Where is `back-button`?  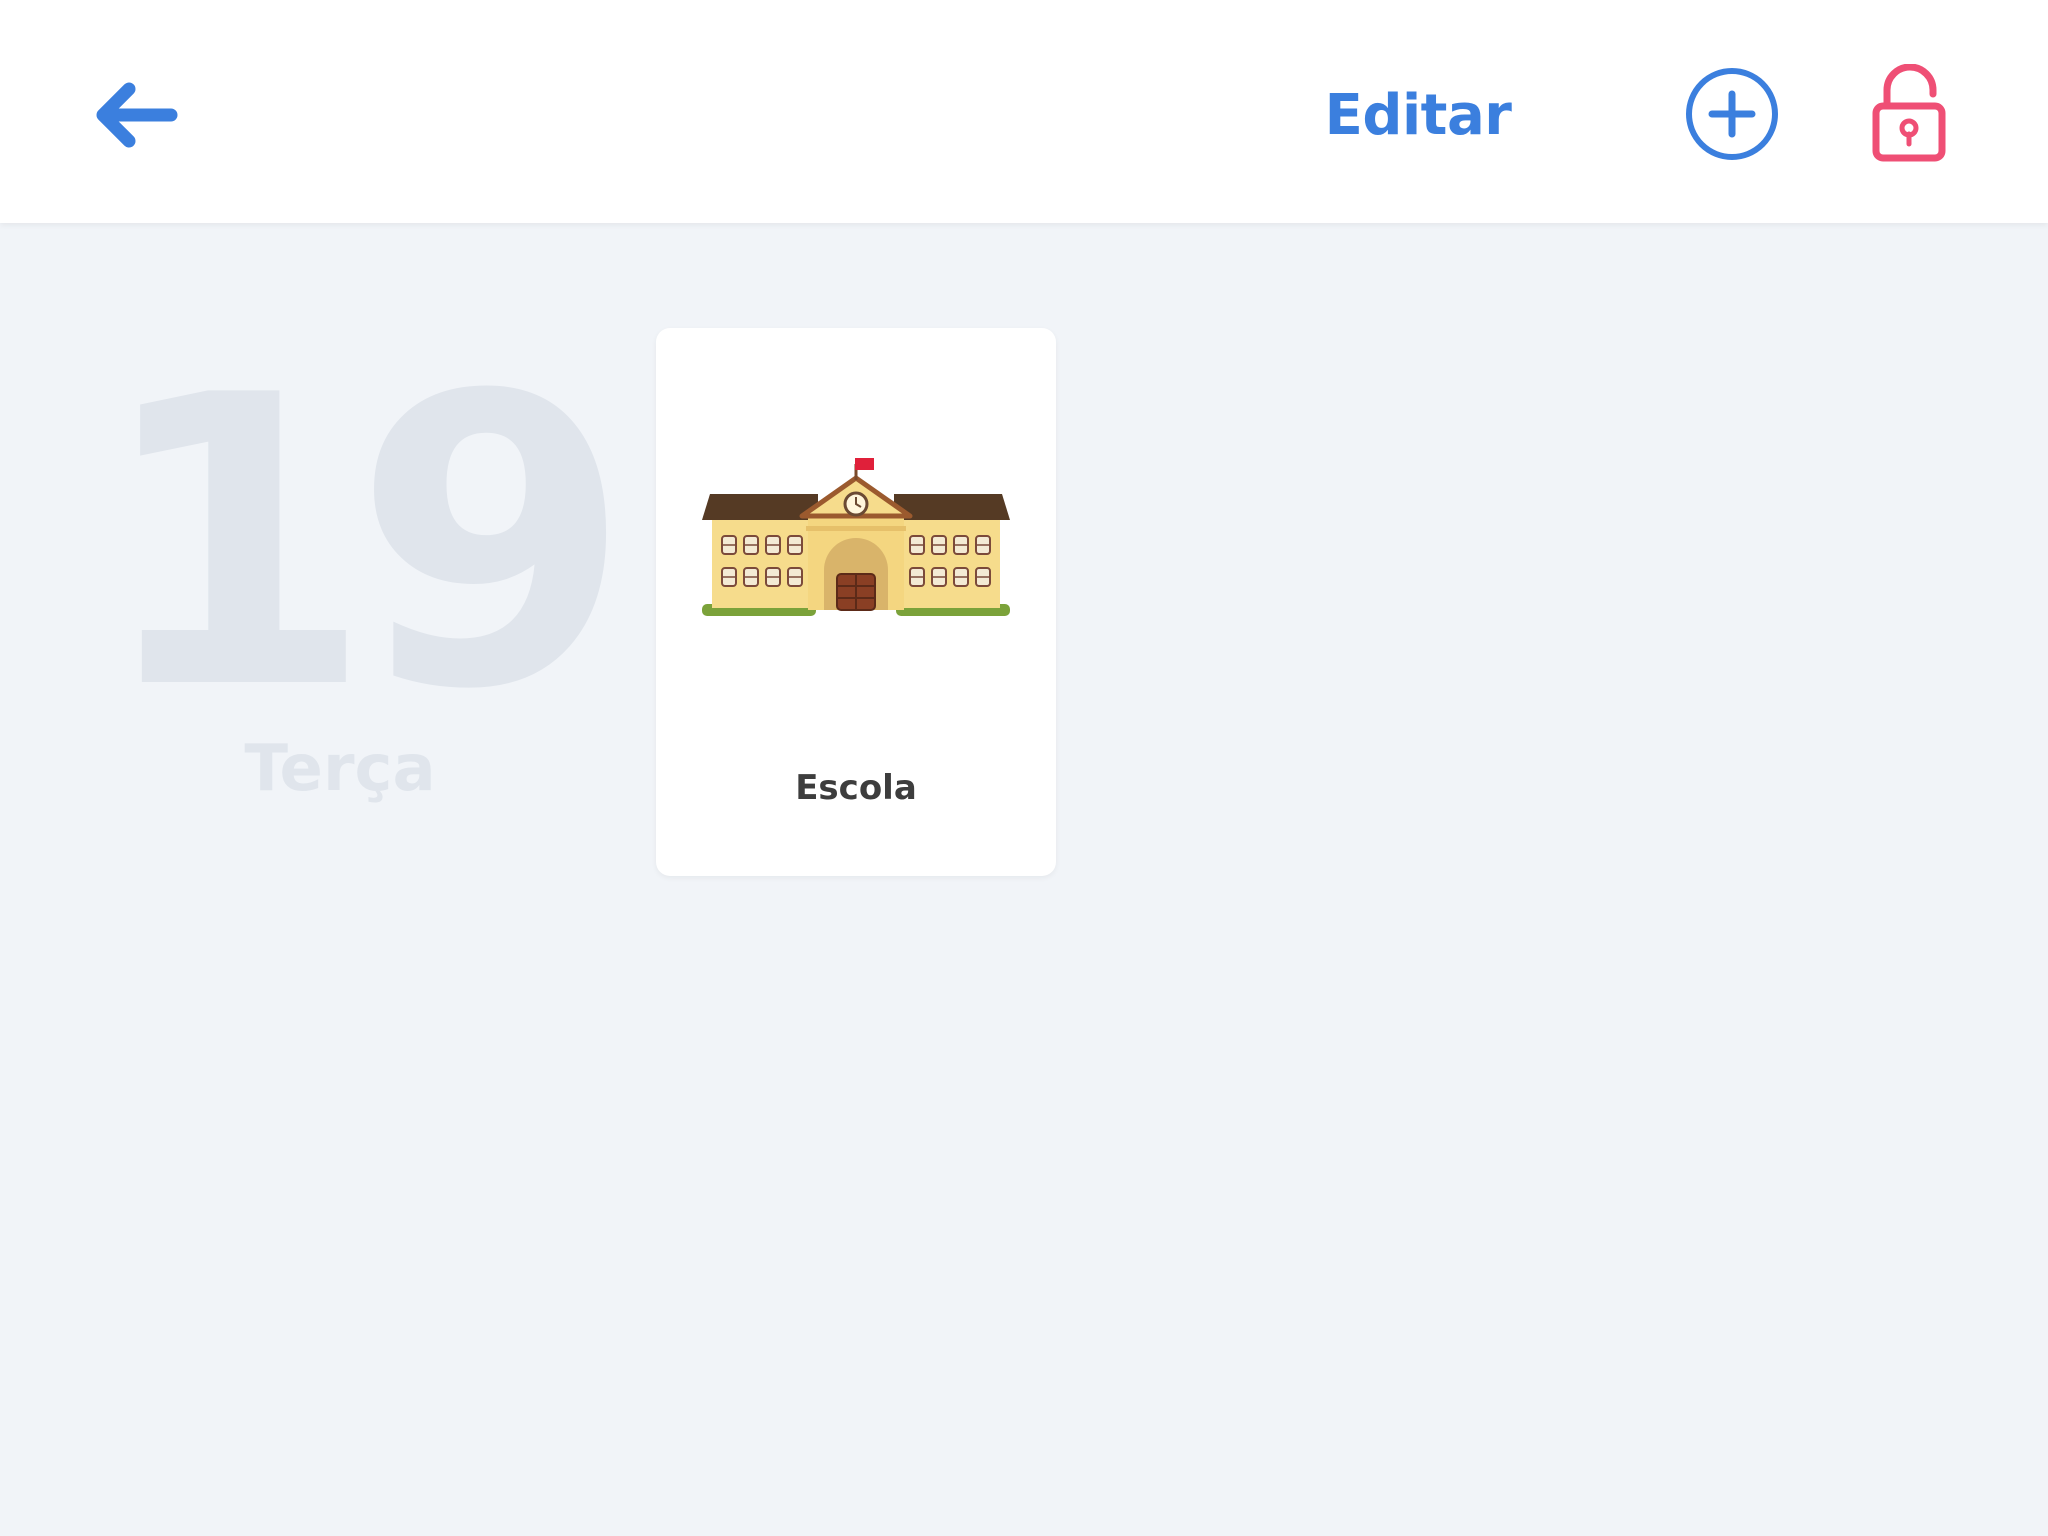 back-button is located at coordinates (135, 115).